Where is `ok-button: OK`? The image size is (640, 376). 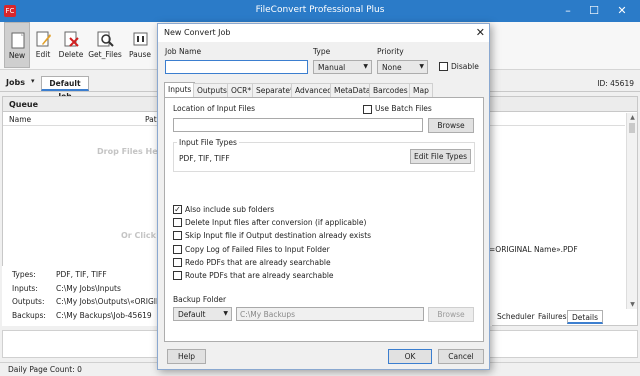
ok-button: OK is located at coordinates (410, 356).